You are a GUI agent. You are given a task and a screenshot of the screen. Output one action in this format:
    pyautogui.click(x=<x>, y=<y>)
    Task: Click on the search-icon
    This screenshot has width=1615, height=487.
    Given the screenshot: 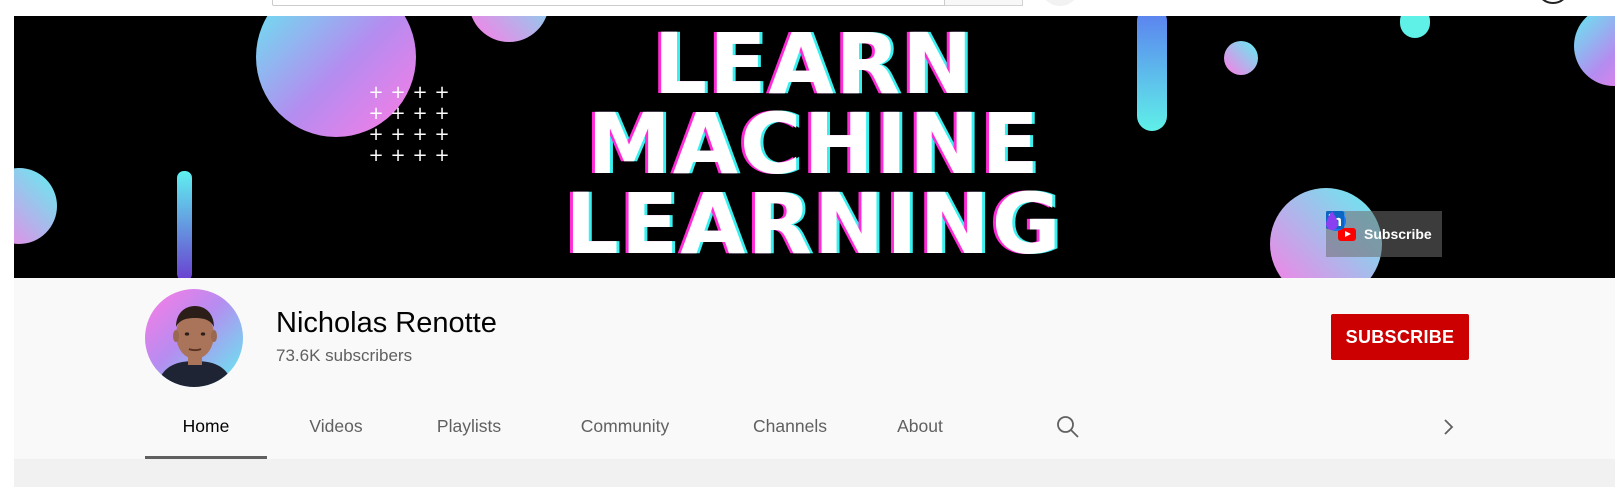 What is the action you would take?
    pyautogui.click(x=1068, y=427)
    